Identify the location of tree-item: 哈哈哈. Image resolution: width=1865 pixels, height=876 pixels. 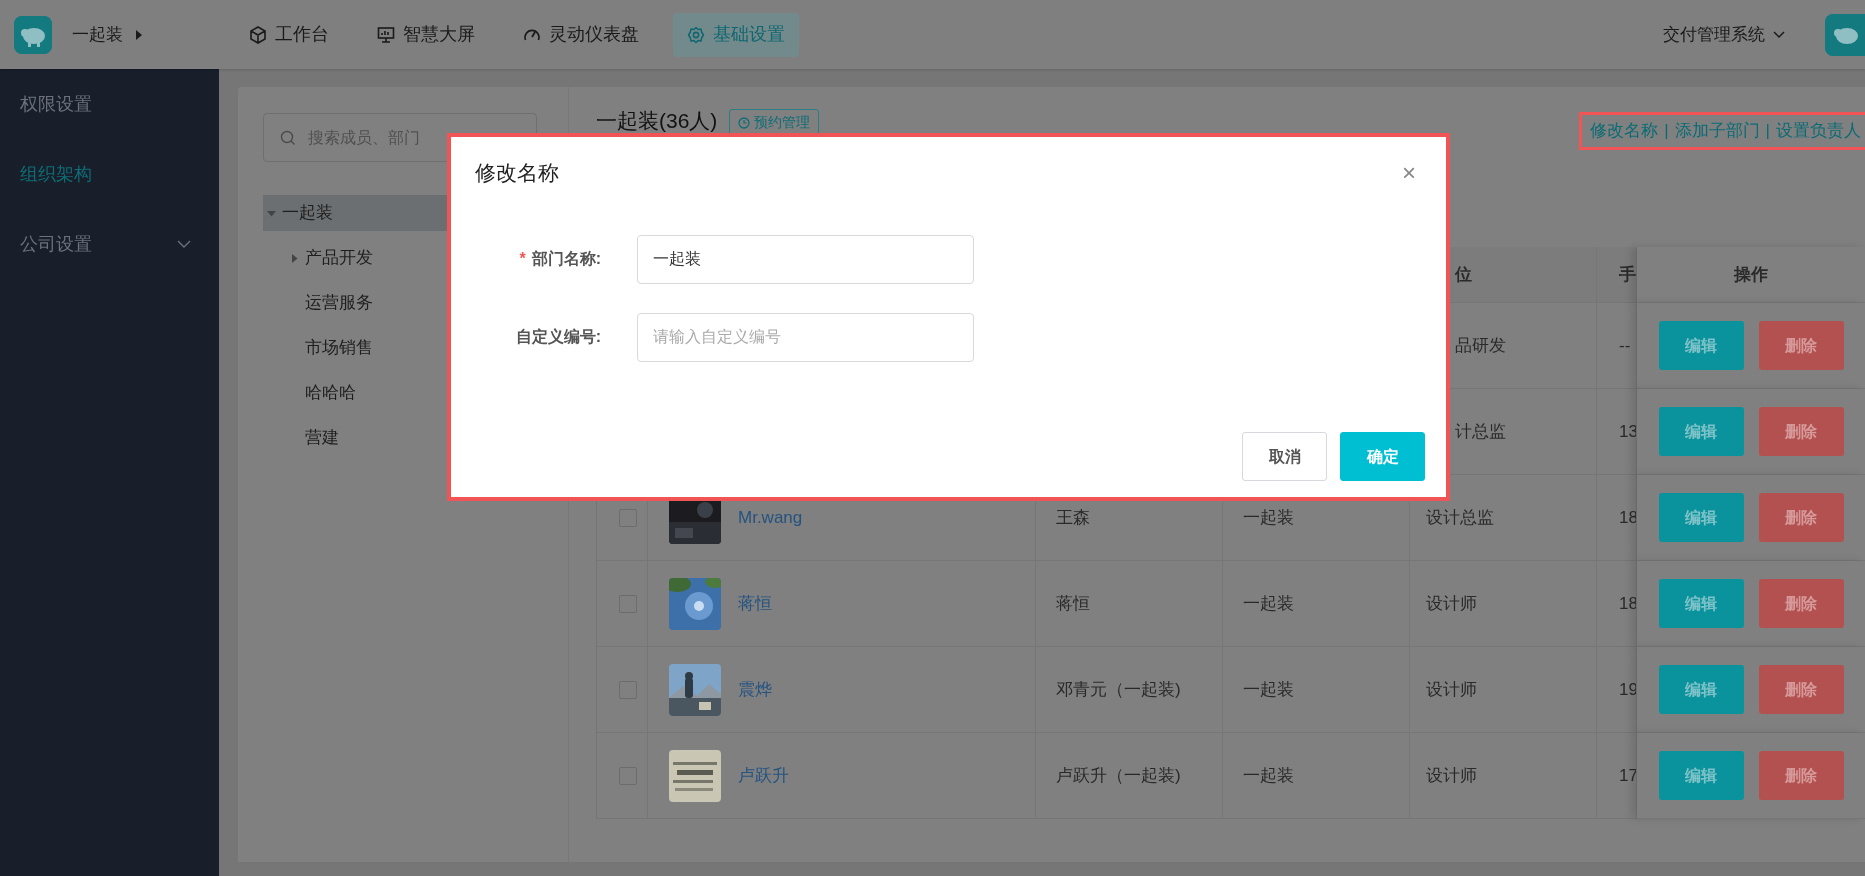
(413, 393).